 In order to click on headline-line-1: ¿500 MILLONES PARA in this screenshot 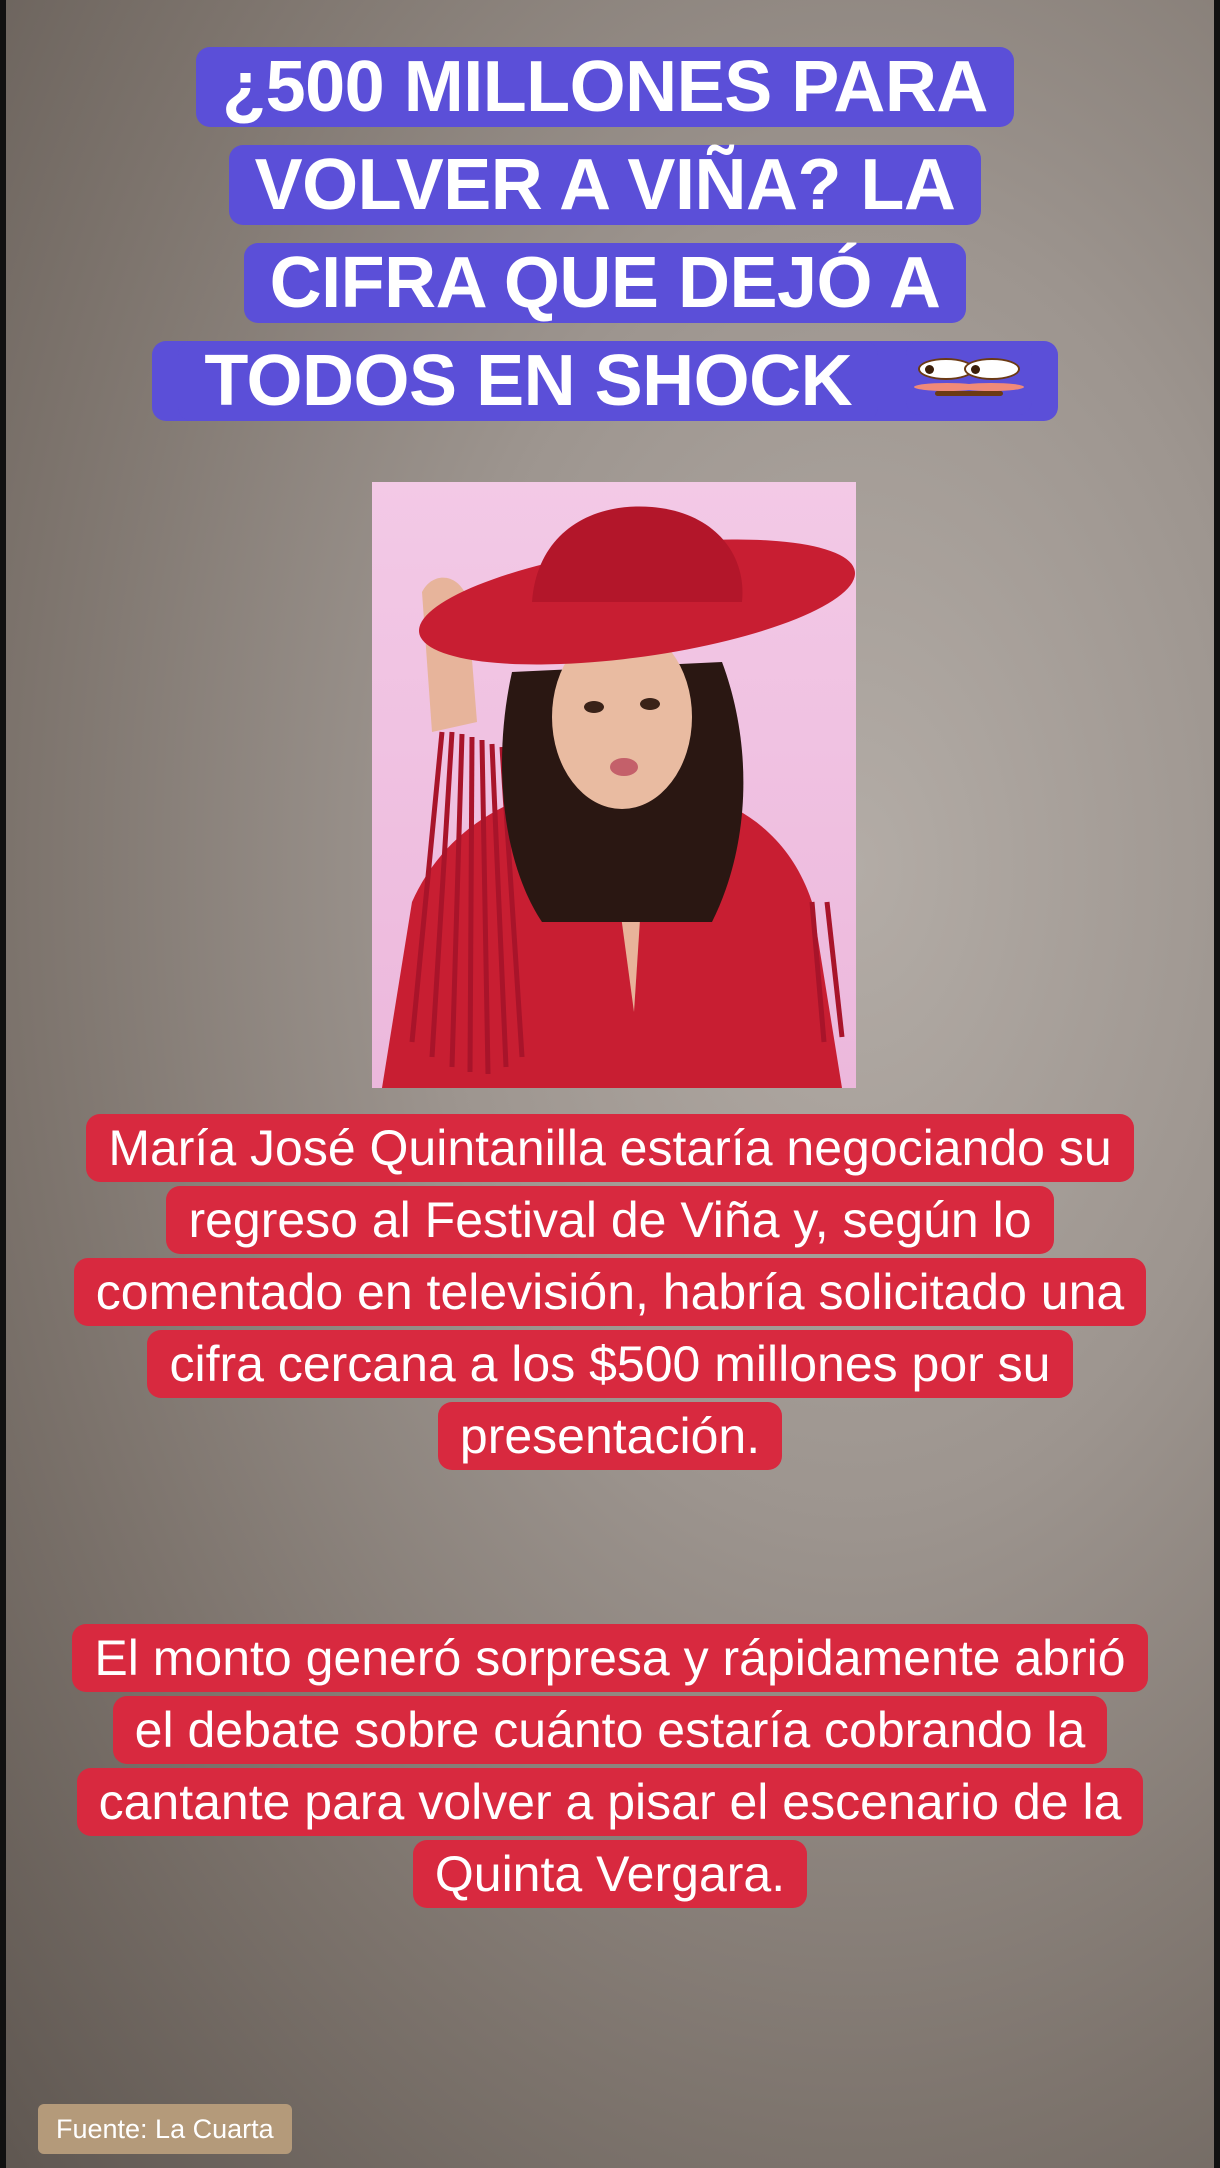, I will do `click(605, 87)`.